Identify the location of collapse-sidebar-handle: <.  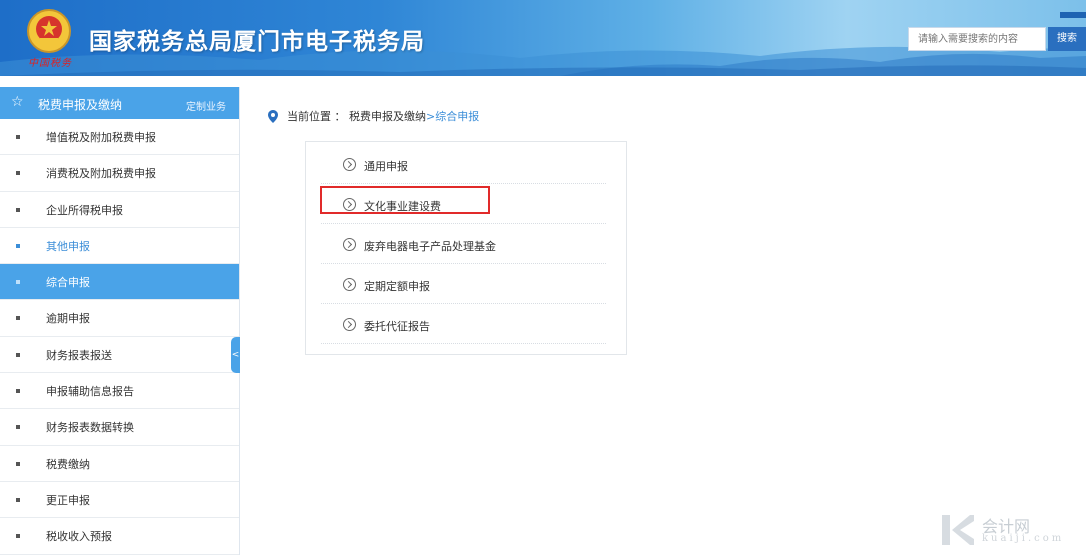
(235, 355).